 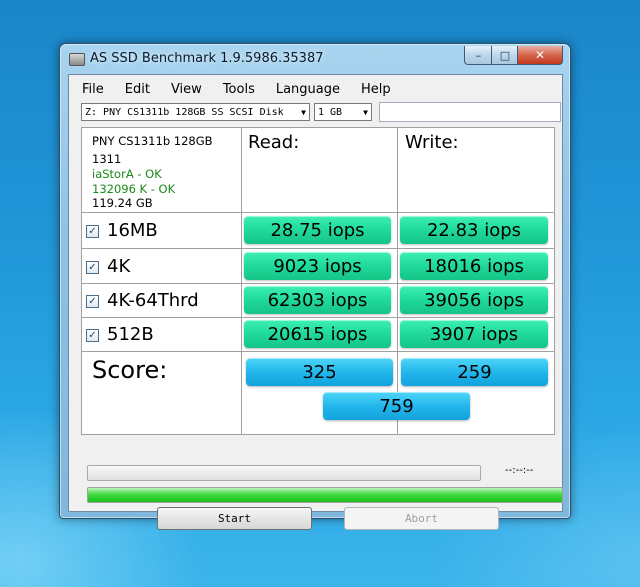 What do you see at coordinates (317, 334) in the screenshot?
I see `read-result: 20615 iops` at bounding box center [317, 334].